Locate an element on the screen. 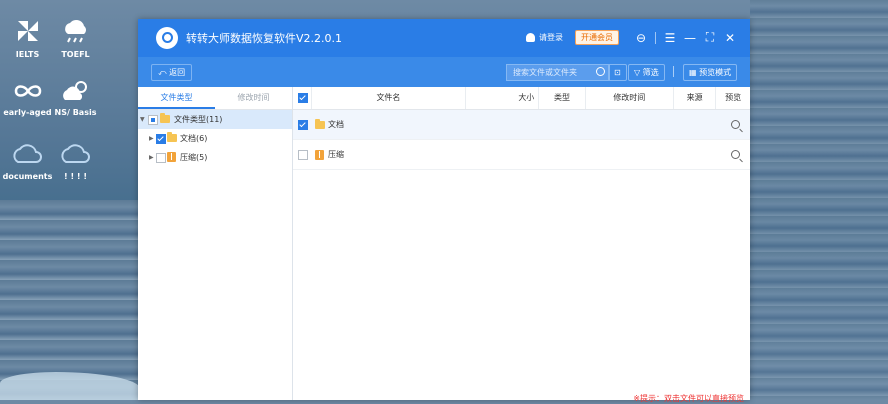 This screenshot has height=404, width=888. desktop-icon-documents: documents is located at coordinates (27, 156).